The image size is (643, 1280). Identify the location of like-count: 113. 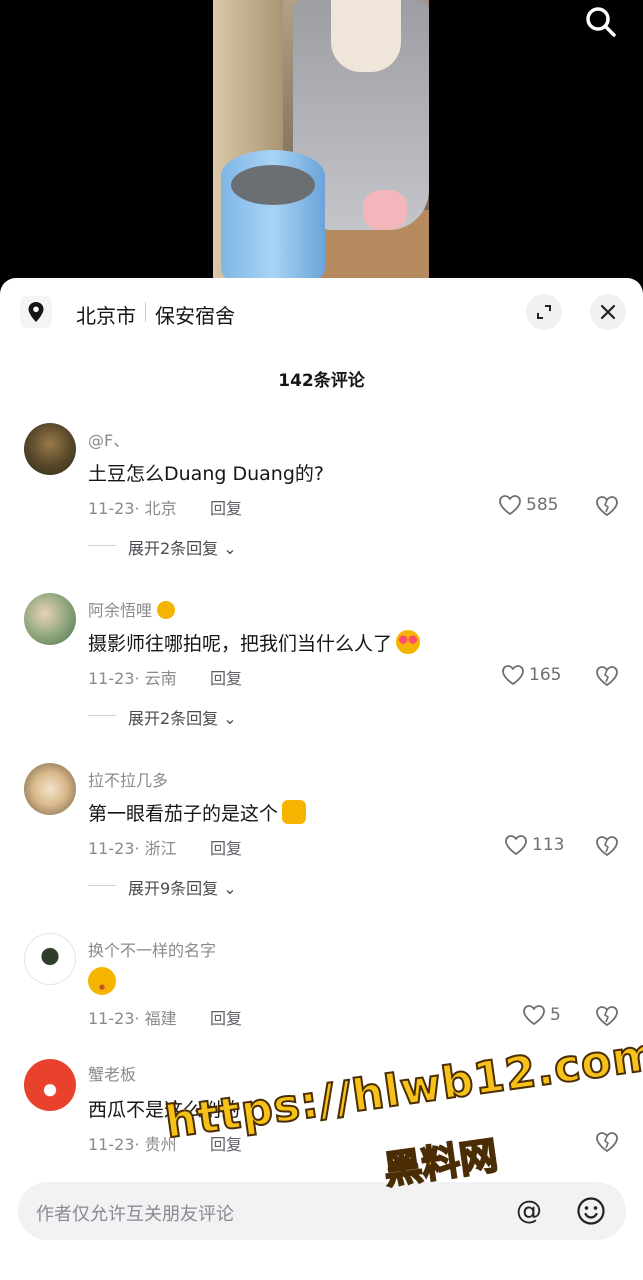
(548, 845).